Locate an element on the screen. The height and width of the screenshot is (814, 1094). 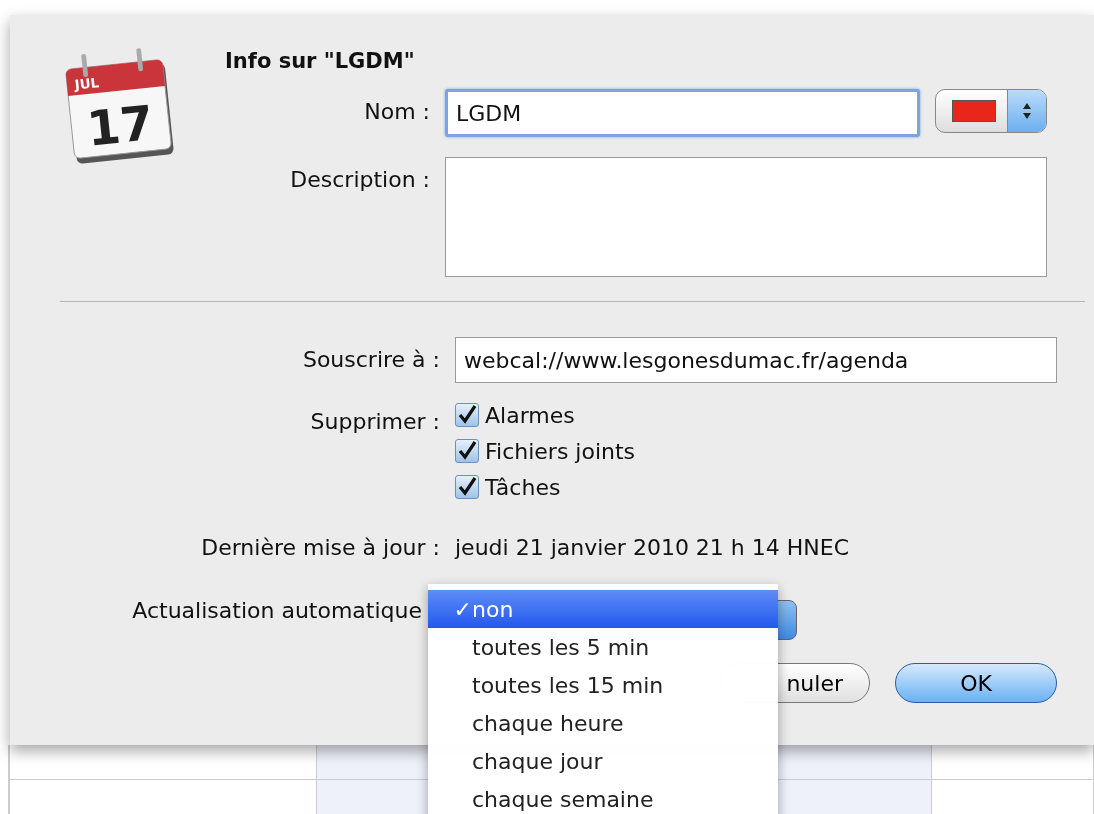
menu-item: ✓non is located at coordinates (603, 609).